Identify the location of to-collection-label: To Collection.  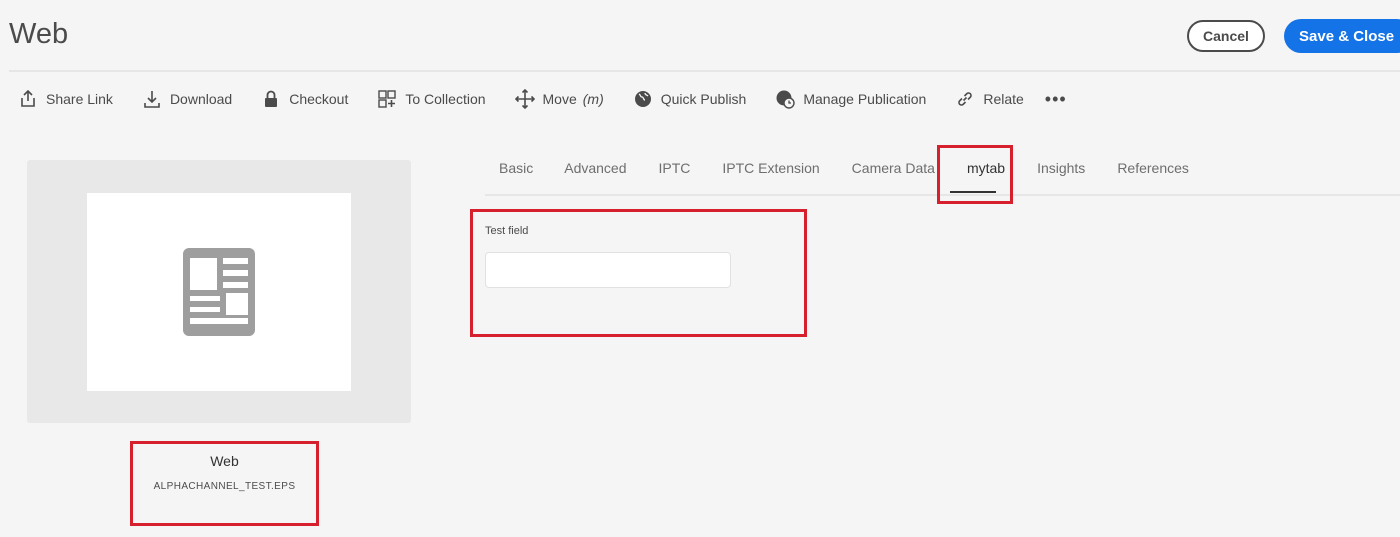
(445, 99).